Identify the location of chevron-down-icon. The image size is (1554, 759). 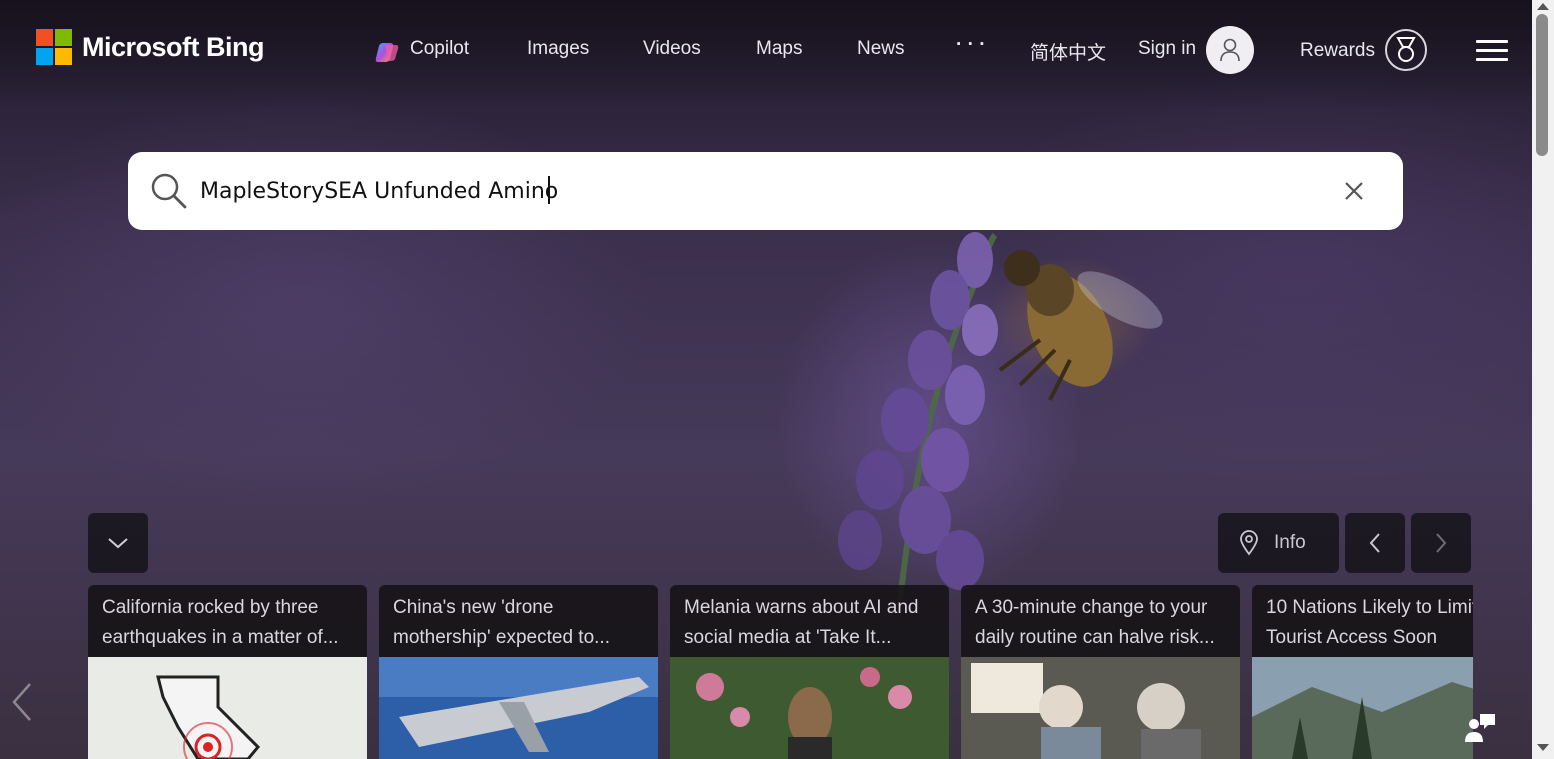
(118, 543).